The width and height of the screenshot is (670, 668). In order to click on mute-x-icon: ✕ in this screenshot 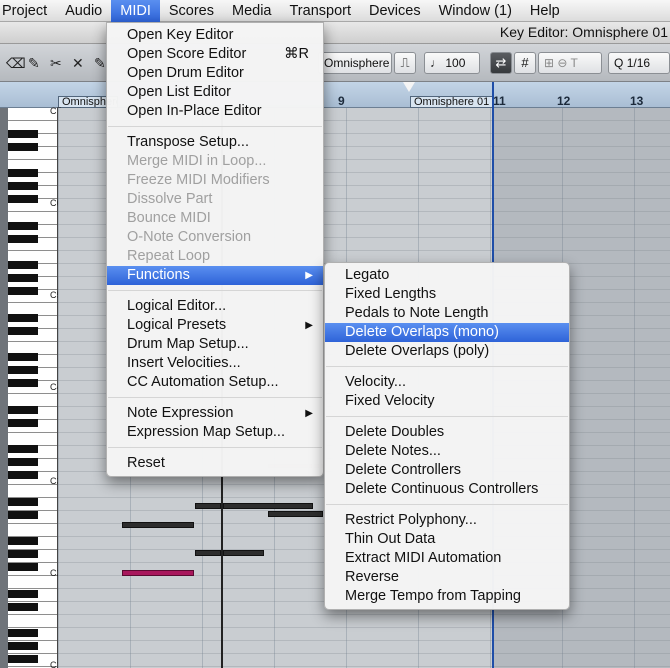, I will do `click(78, 63)`.